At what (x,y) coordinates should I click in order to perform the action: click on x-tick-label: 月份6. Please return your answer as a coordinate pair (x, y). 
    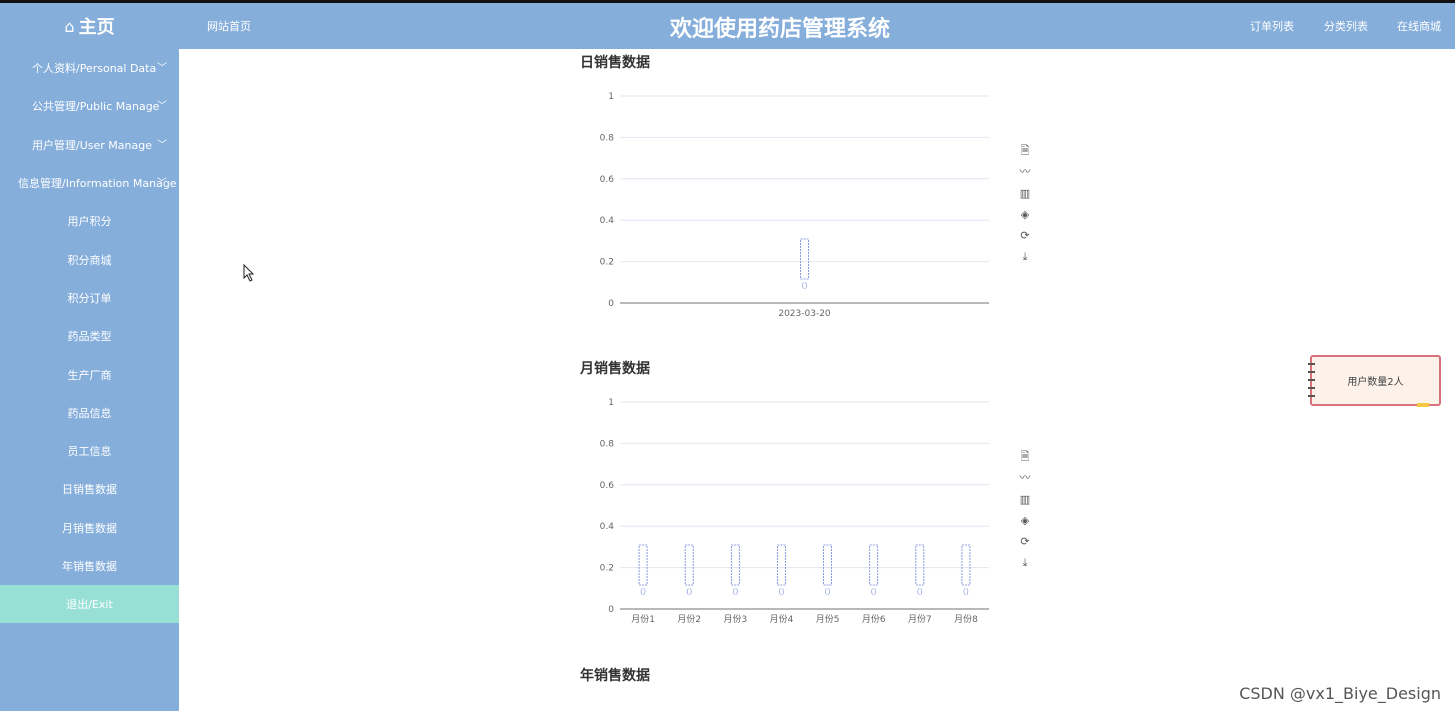
    Looking at the image, I should click on (874, 619).